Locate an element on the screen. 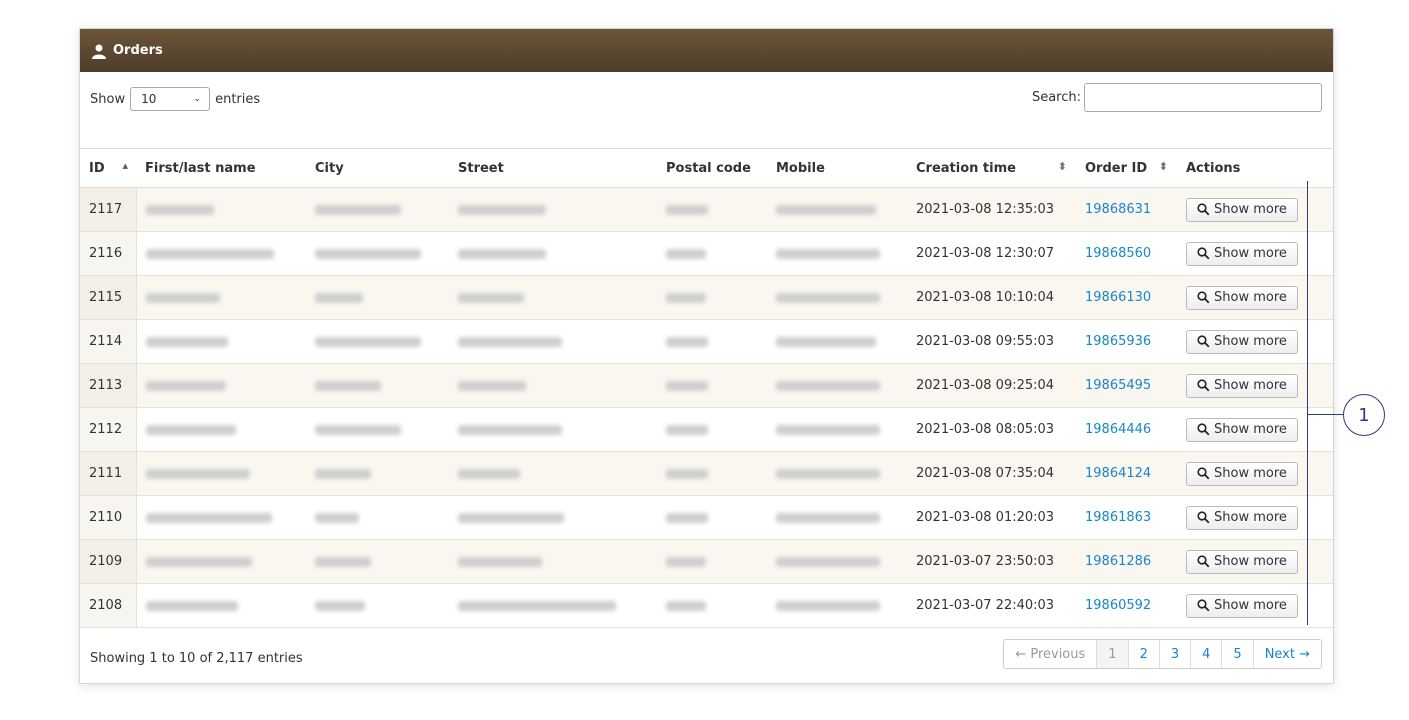 This screenshot has width=1409, height=720. column-header-creation-time: Creation time is located at coordinates (991, 168).